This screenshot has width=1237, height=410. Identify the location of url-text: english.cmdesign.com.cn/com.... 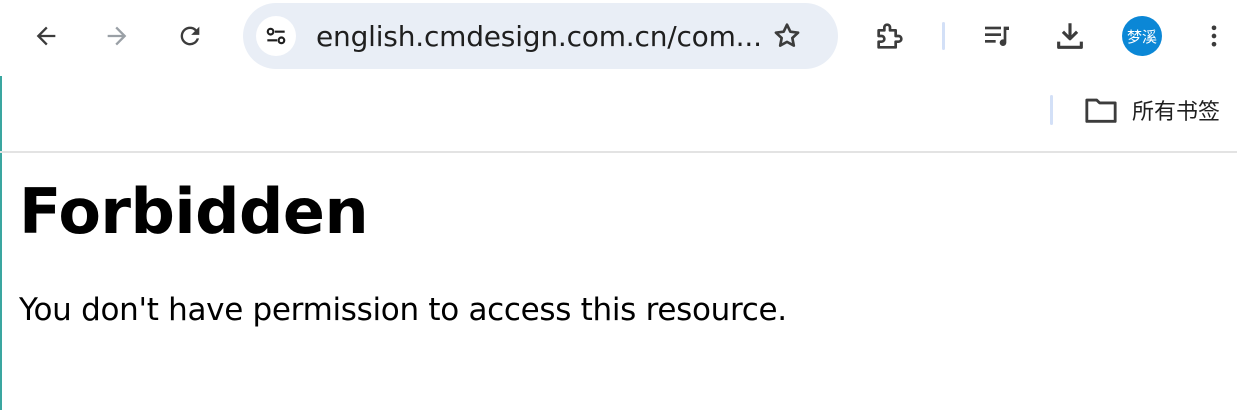
(539, 37).